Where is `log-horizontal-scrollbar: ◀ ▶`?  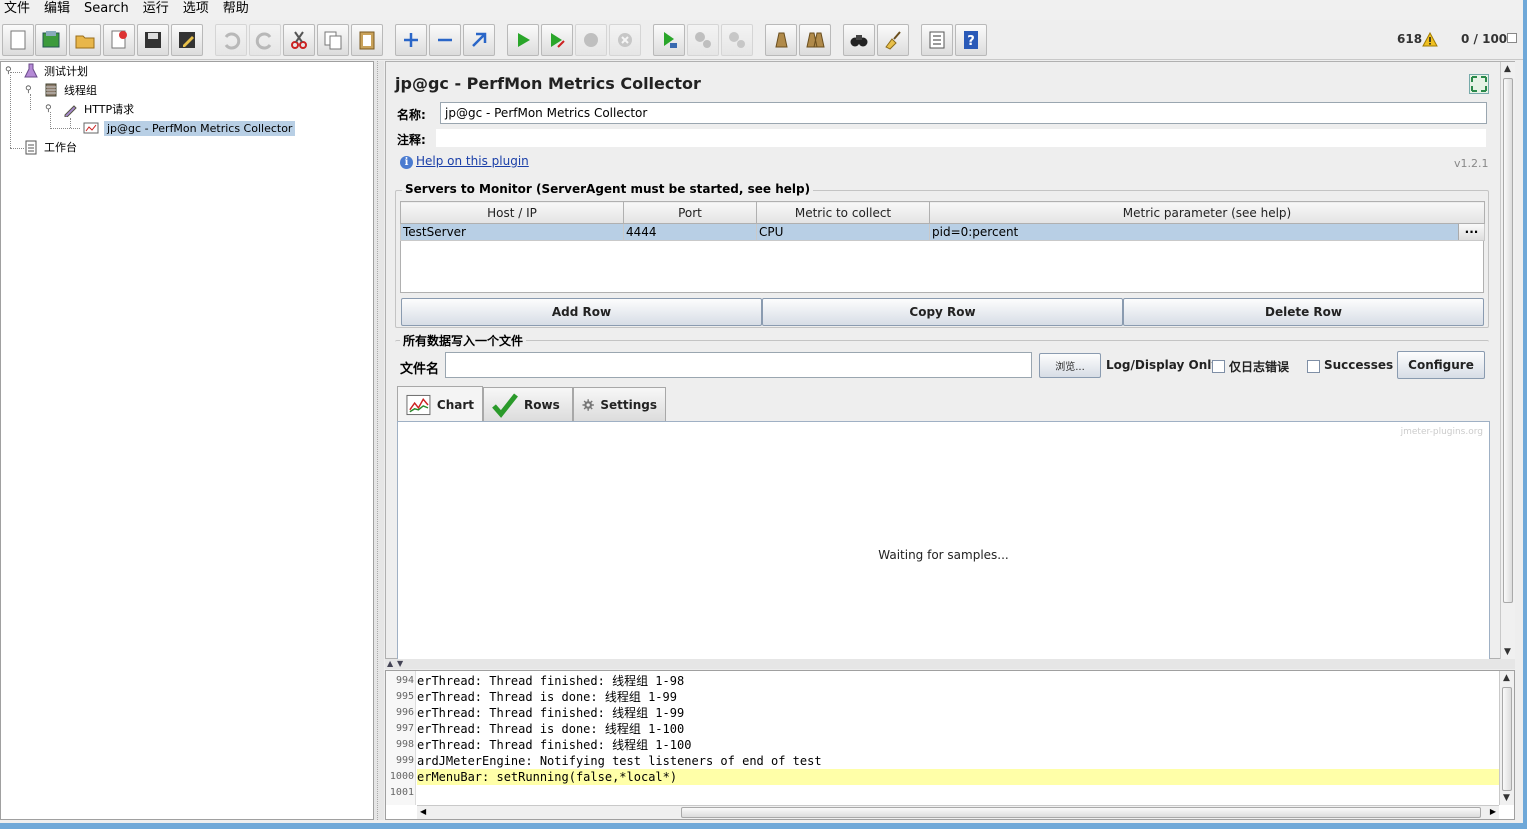 log-horizontal-scrollbar: ◀ ▶ is located at coordinates (958, 812).